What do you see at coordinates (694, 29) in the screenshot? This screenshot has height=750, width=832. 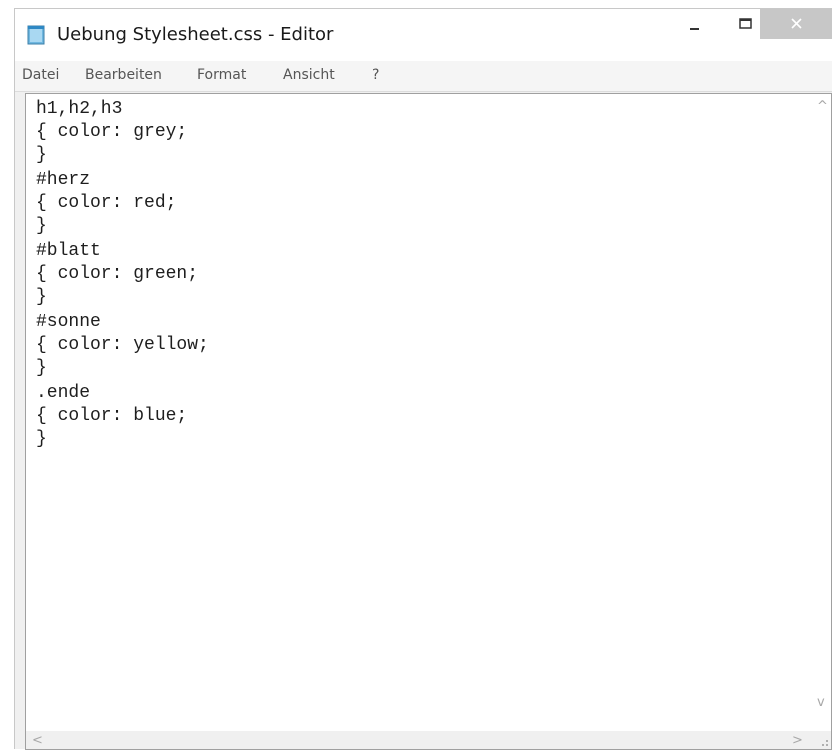 I see `minimize-icon` at bounding box center [694, 29].